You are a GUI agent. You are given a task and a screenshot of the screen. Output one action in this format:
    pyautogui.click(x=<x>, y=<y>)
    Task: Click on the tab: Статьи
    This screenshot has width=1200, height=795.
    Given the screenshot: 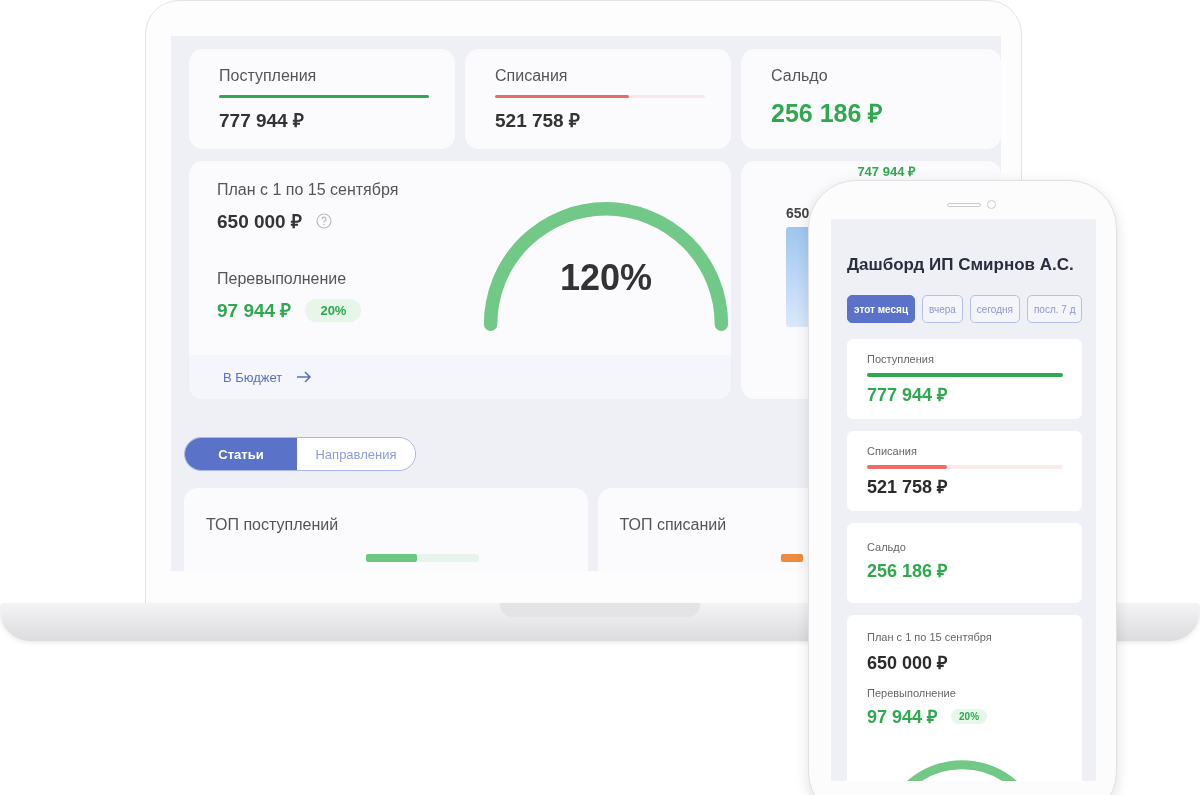 What is the action you would take?
    pyautogui.click(x=241, y=454)
    